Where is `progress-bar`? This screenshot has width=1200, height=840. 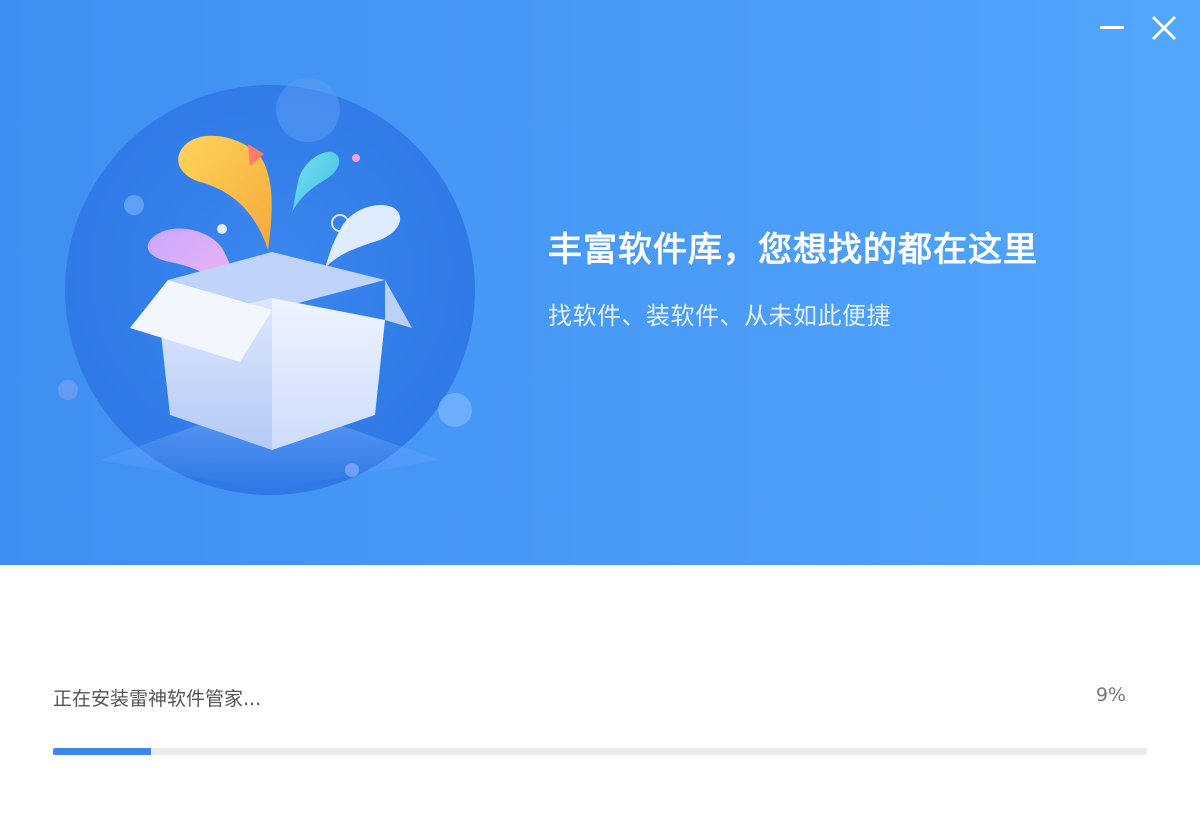
progress-bar is located at coordinates (600, 751).